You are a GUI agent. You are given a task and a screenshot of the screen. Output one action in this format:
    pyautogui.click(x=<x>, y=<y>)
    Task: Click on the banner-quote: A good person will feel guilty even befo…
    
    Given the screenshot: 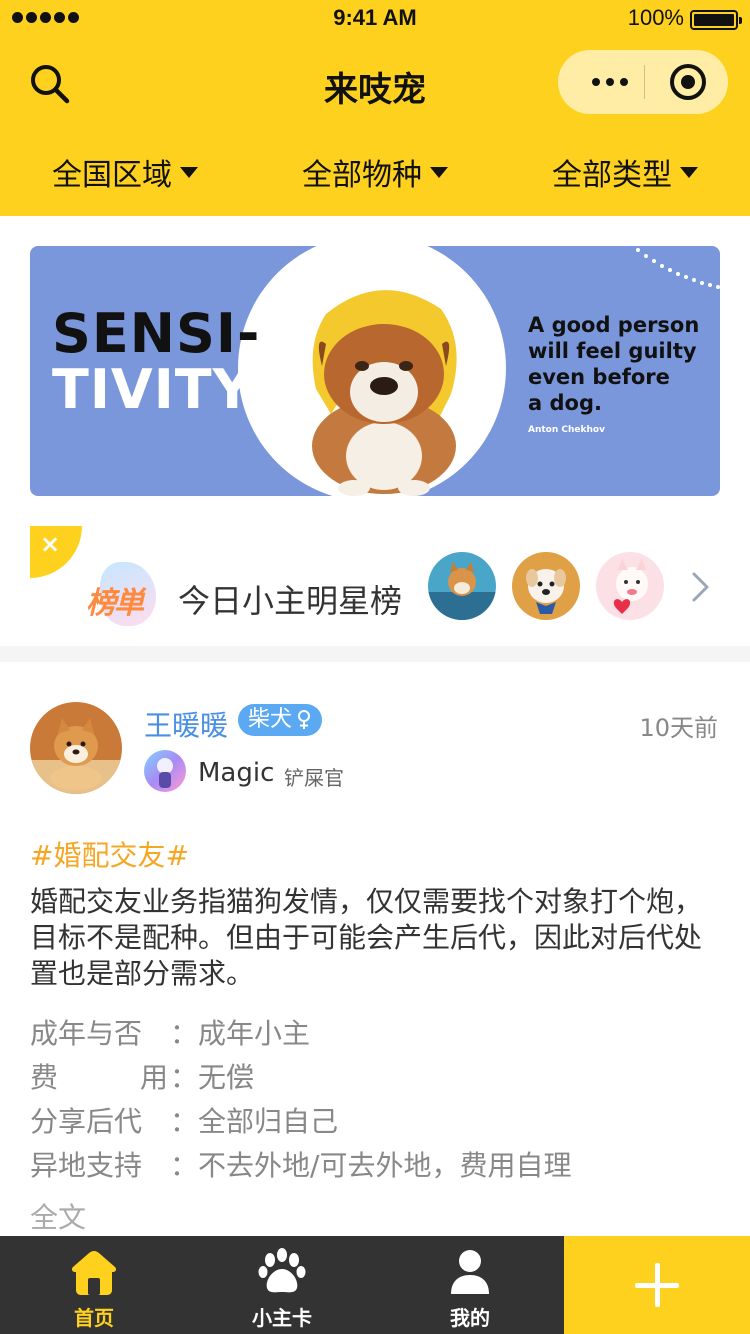 What is the action you would take?
    pyautogui.click(x=613, y=364)
    